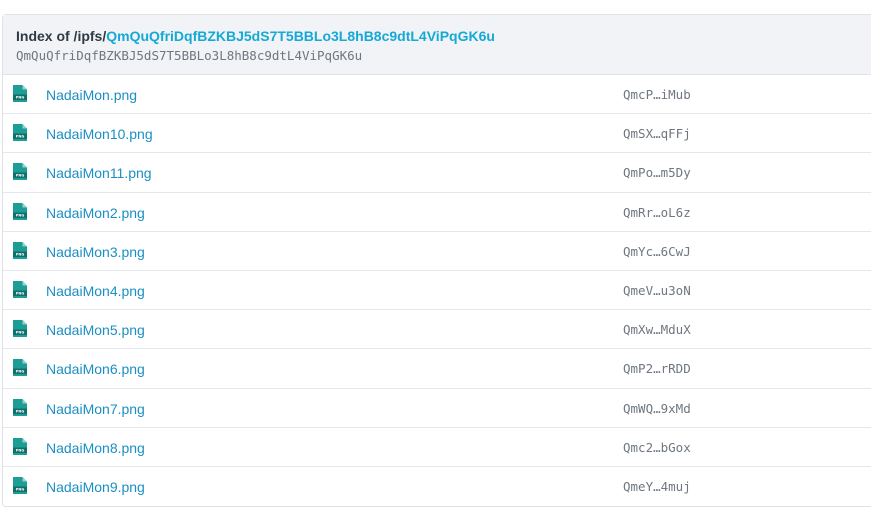 This screenshot has width=871, height=511. Describe the element at coordinates (437, 251) in the screenshot. I see `file-row: PNG NadaiMon3.png QmYc…6CwJ` at that location.